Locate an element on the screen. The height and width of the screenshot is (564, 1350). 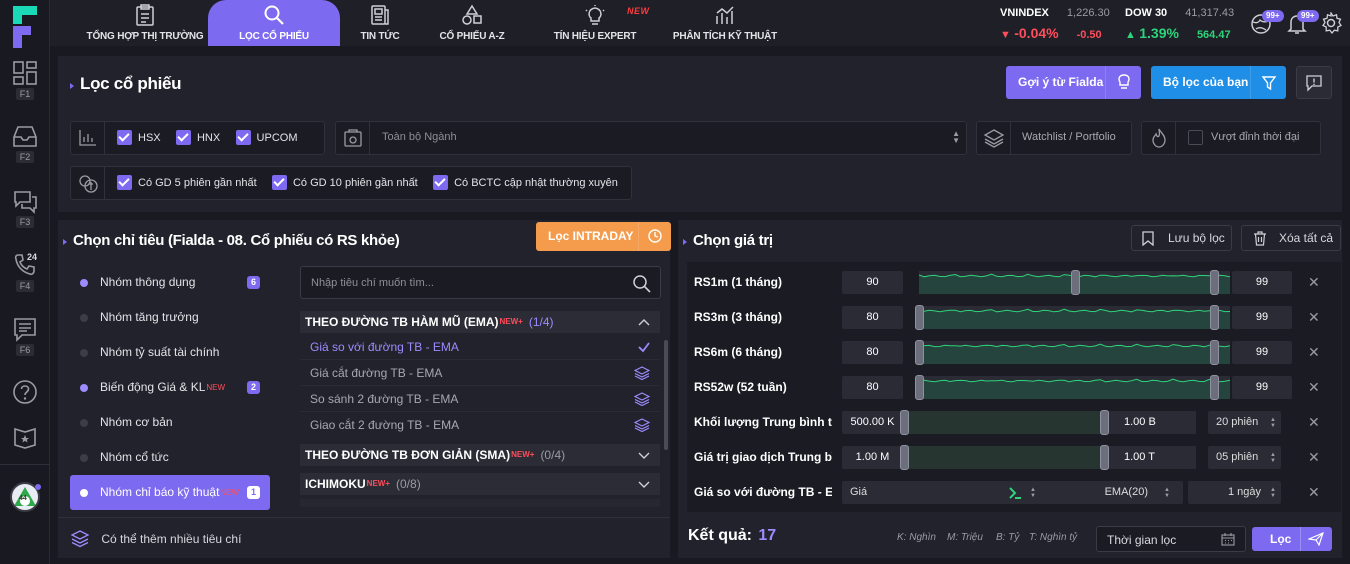
criteria-scrollbar is located at coordinates (666, 395).